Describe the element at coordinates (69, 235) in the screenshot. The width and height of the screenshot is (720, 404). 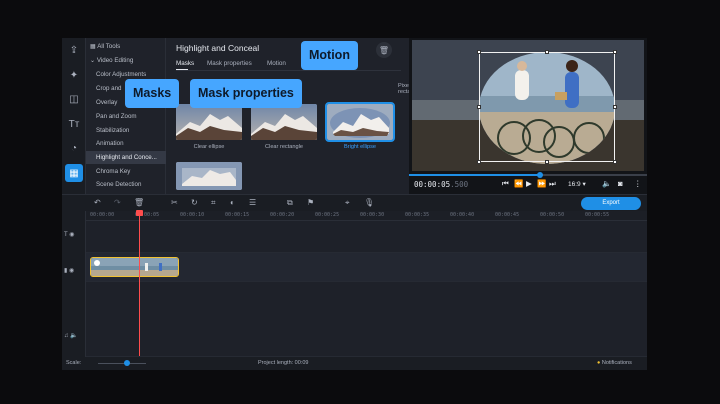
I see `text-track-icon: T ◉` at that location.